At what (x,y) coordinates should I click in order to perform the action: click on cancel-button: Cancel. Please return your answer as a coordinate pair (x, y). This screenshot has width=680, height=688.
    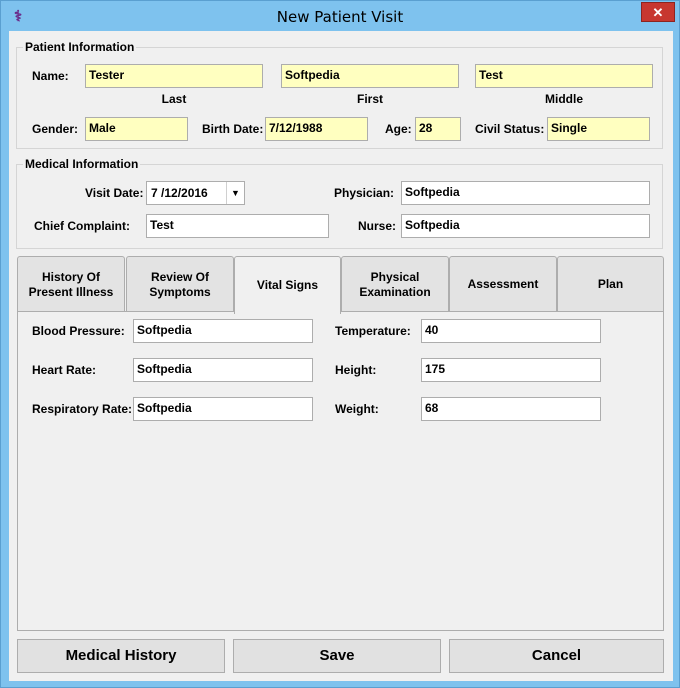
    Looking at the image, I should click on (556, 656).